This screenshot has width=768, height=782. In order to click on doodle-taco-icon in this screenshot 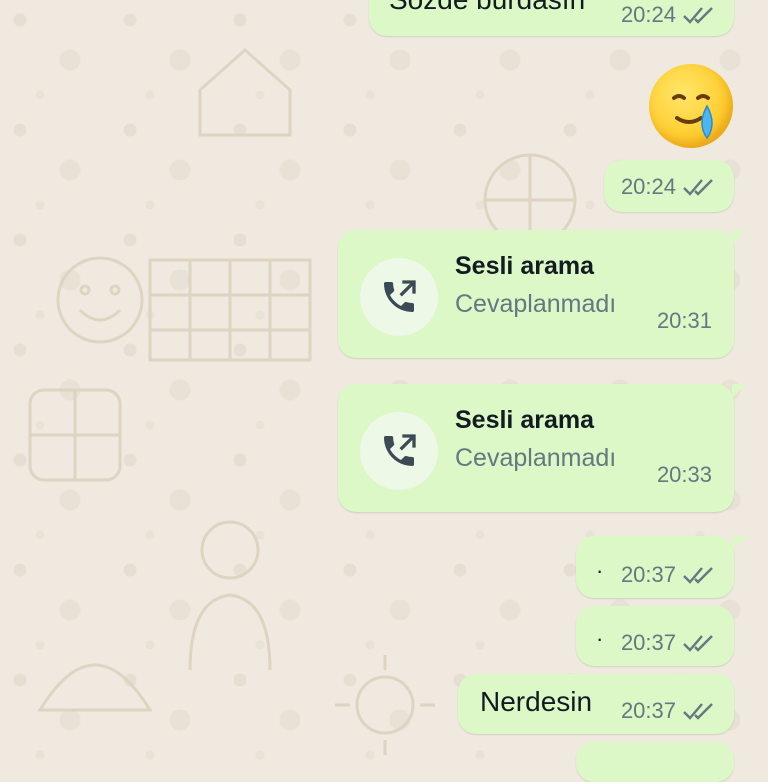, I will do `click(95, 687)`.